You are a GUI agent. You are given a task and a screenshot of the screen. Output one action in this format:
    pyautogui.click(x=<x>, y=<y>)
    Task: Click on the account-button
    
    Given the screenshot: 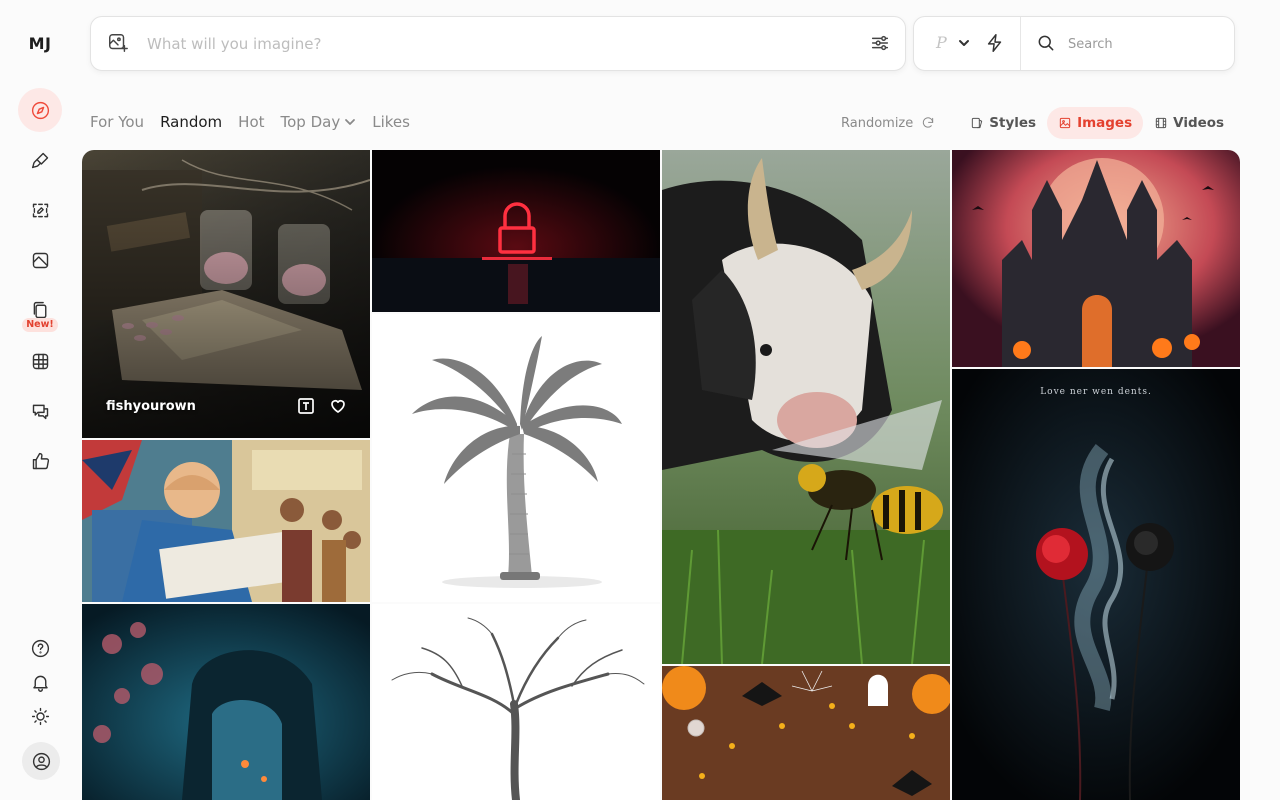 What is the action you would take?
    pyautogui.click(x=41, y=761)
    